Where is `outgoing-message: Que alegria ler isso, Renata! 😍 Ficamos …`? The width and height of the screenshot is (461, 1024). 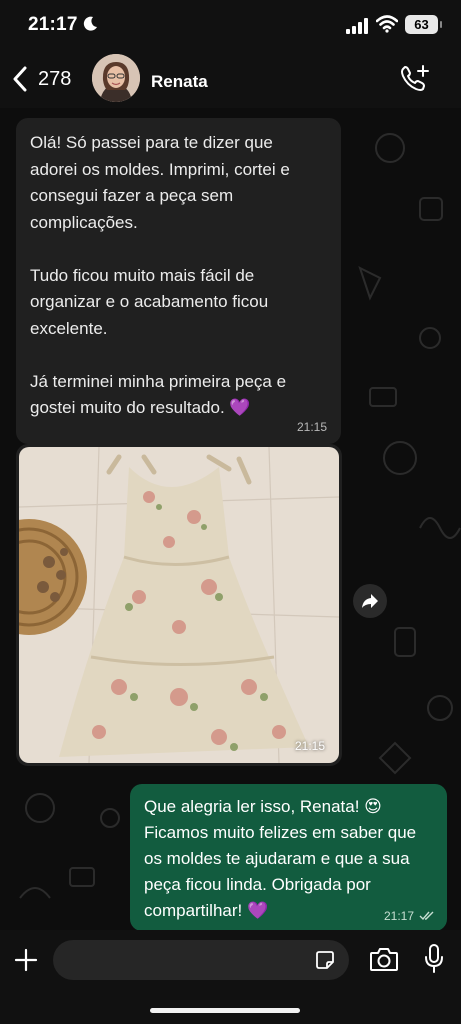 outgoing-message: Que alegria ler isso, Renata! 😍 Ficamos … is located at coordinates (288, 857).